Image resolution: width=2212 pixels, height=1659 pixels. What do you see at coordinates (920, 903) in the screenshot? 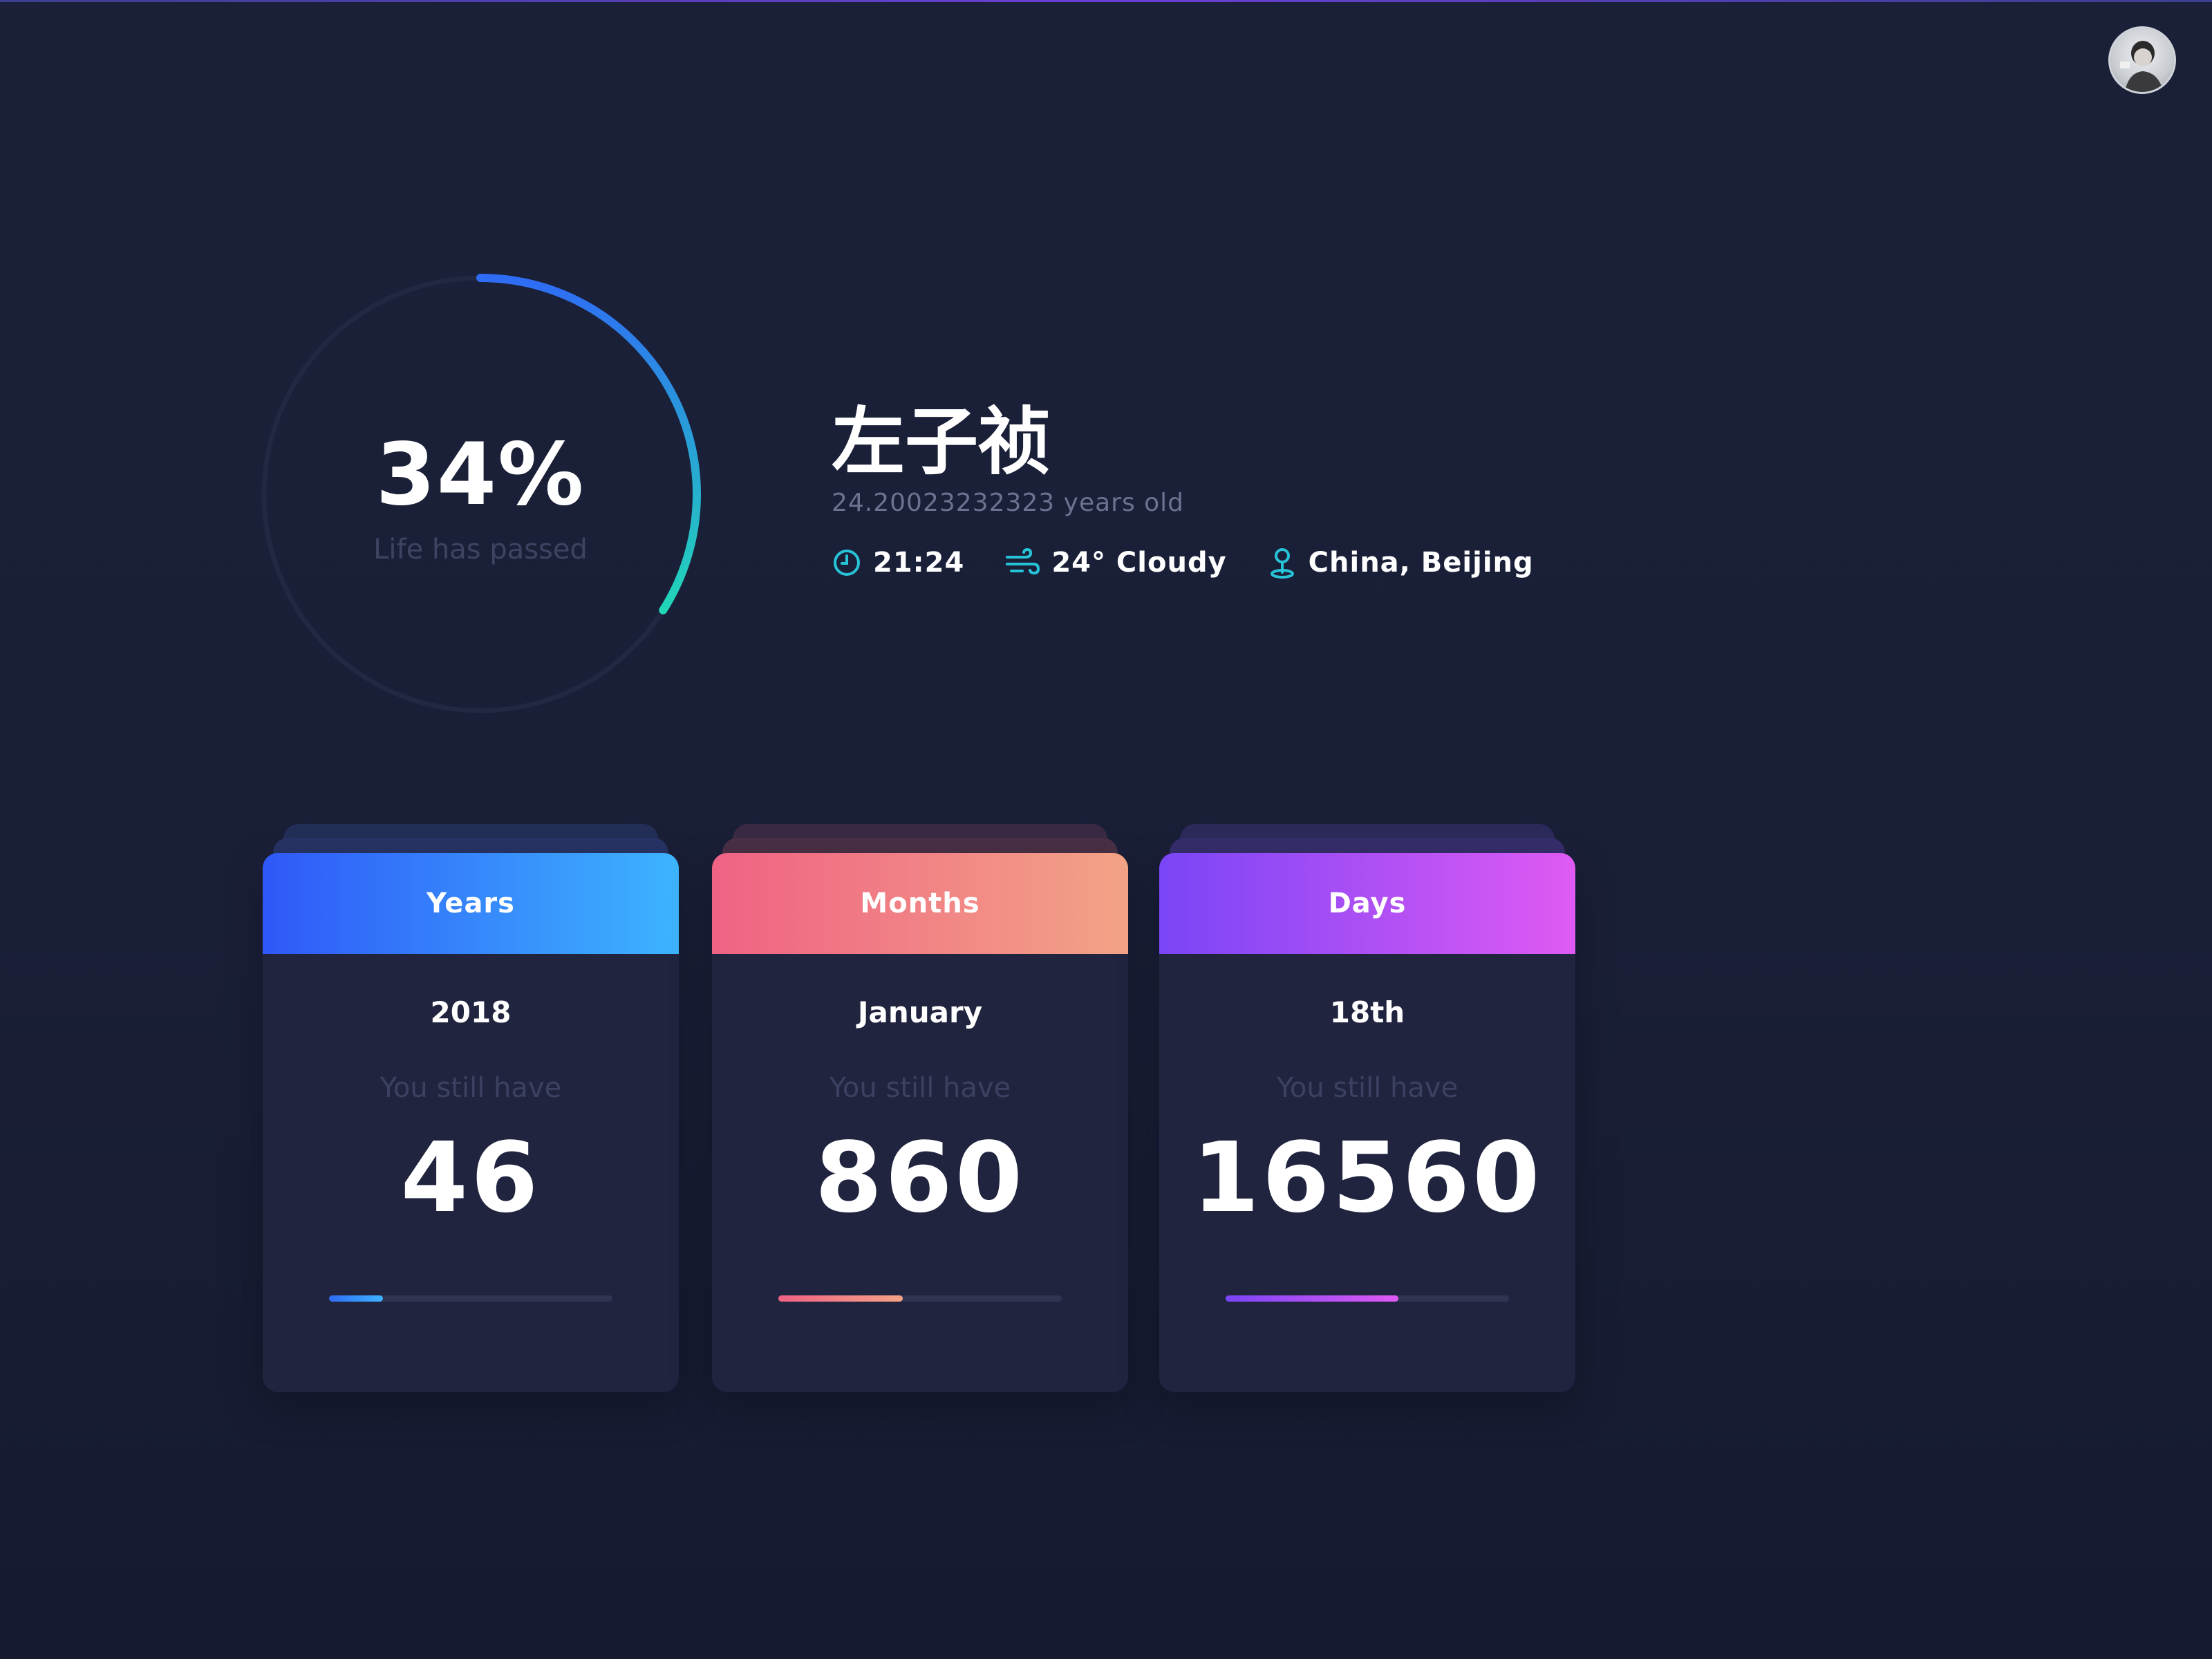
I see `card-header: Months` at bounding box center [920, 903].